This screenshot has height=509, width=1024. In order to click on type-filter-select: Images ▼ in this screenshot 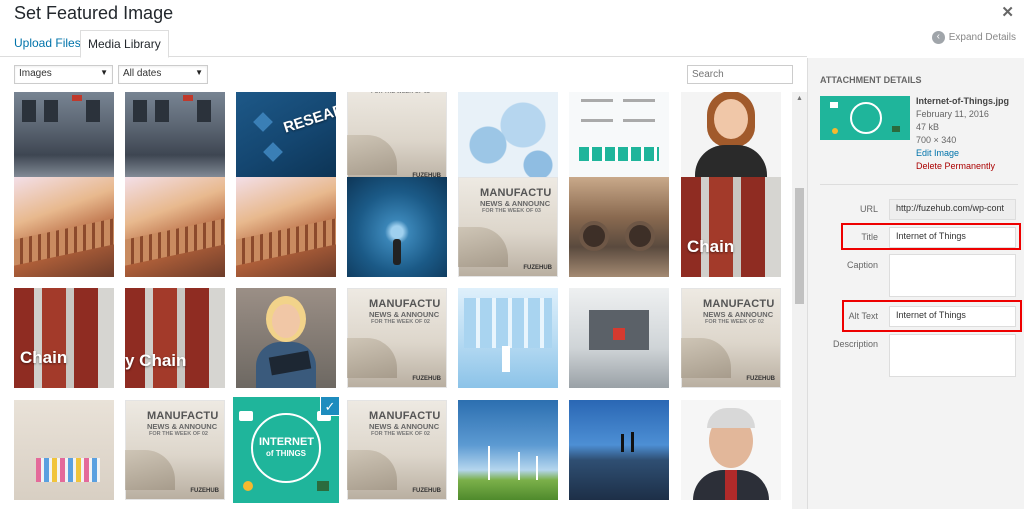, I will do `click(63, 74)`.